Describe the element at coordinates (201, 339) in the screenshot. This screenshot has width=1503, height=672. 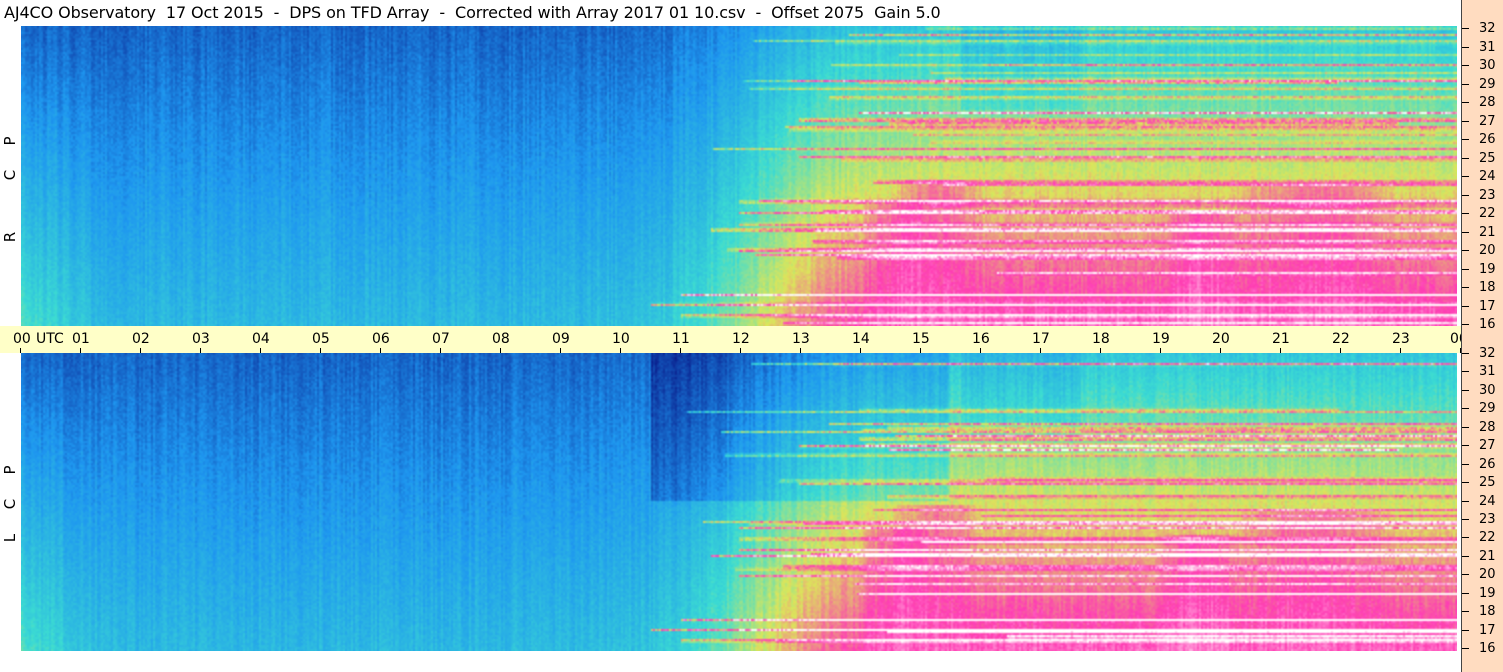
I see `time-tick-label: 03` at that location.